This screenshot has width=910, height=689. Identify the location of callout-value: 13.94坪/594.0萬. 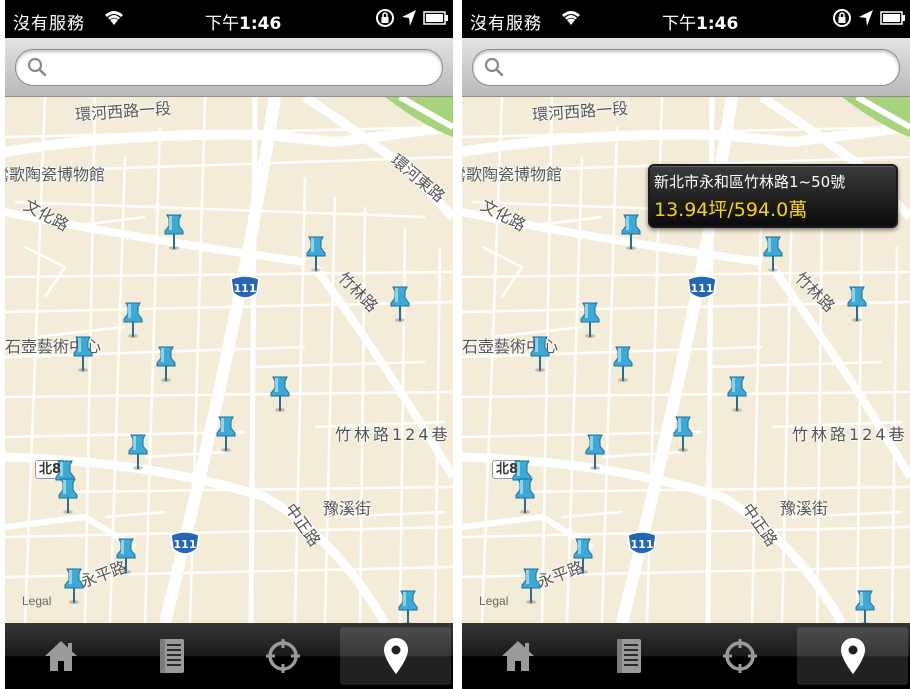
(731, 210).